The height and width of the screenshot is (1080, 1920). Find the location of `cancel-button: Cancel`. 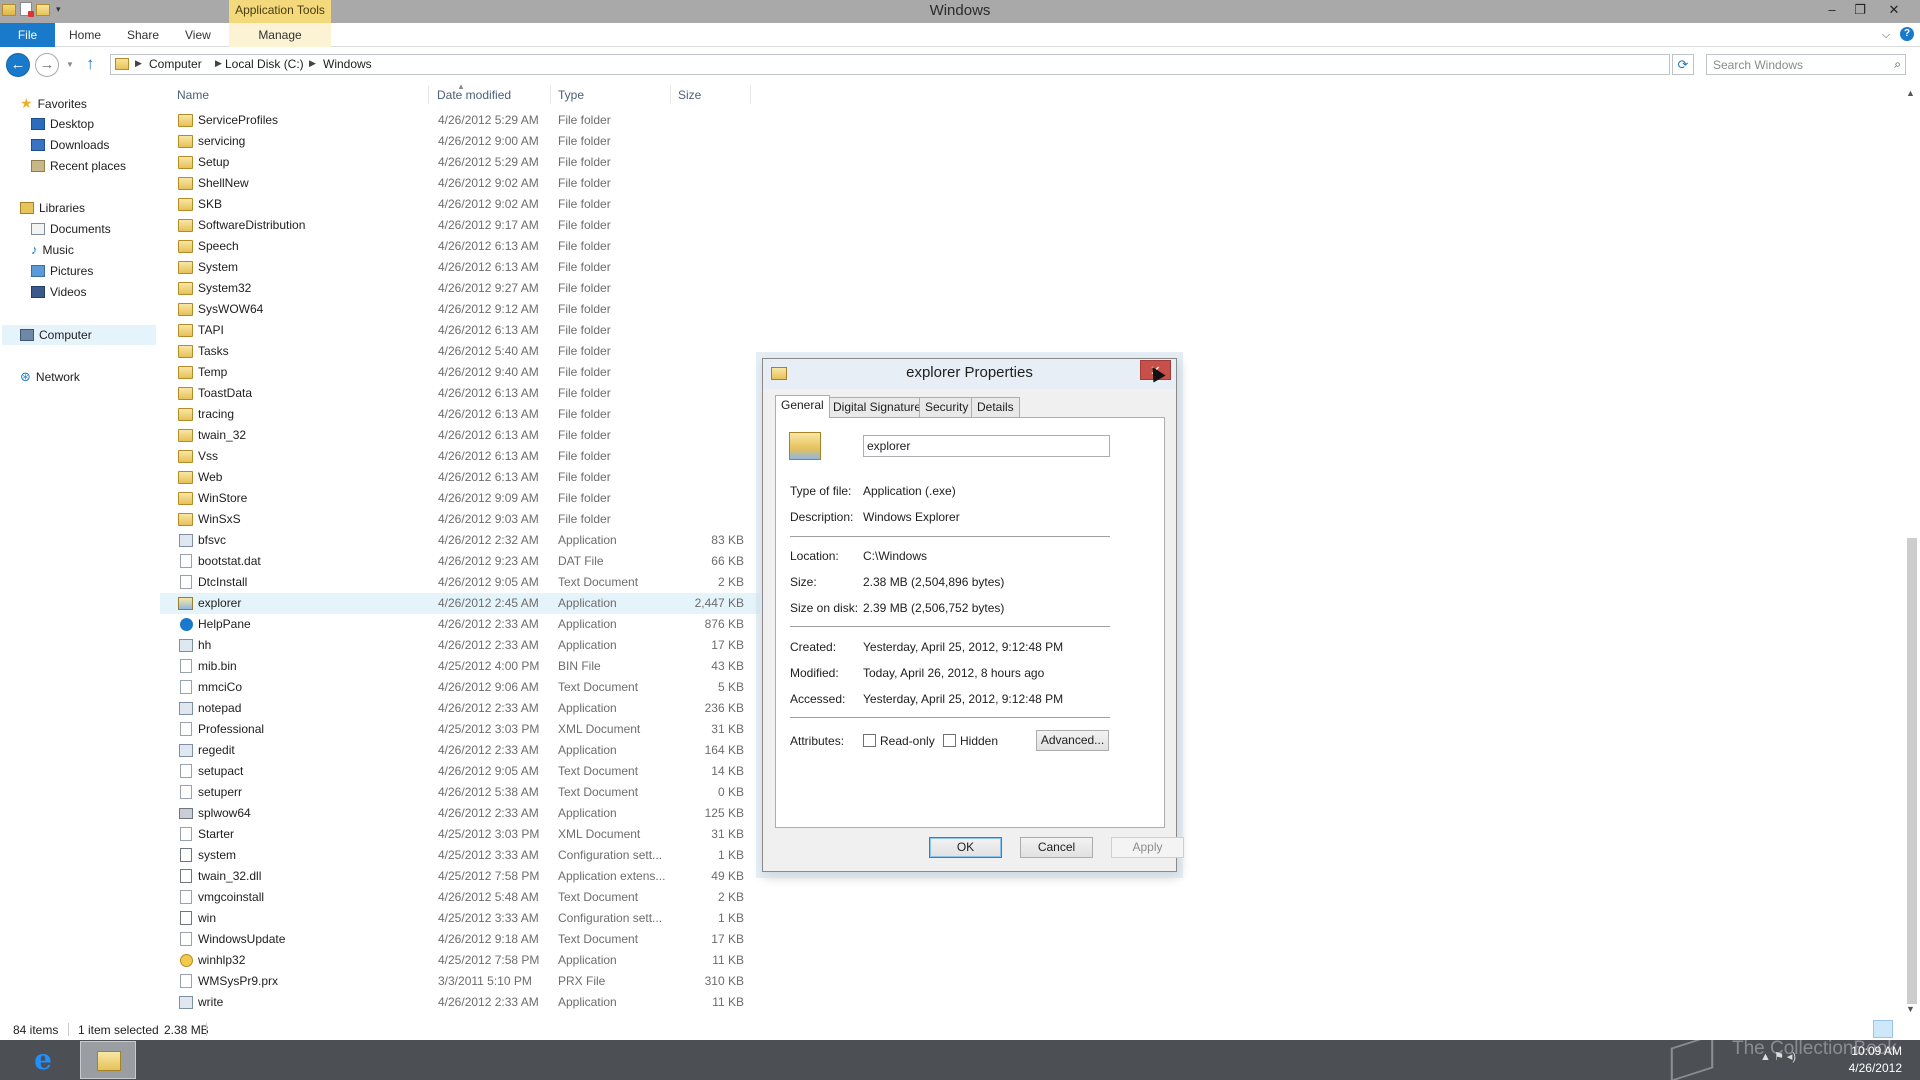

cancel-button: Cancel is located at coordinates (1056, 847).